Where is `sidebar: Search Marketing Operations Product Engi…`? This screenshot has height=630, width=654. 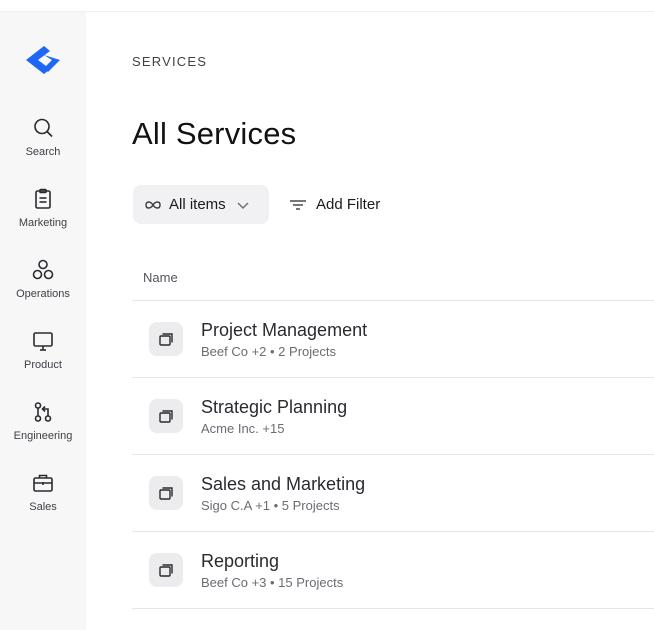
sidebar: Search Marketing Operations Product Engi… is located at coordinates (43, 321).